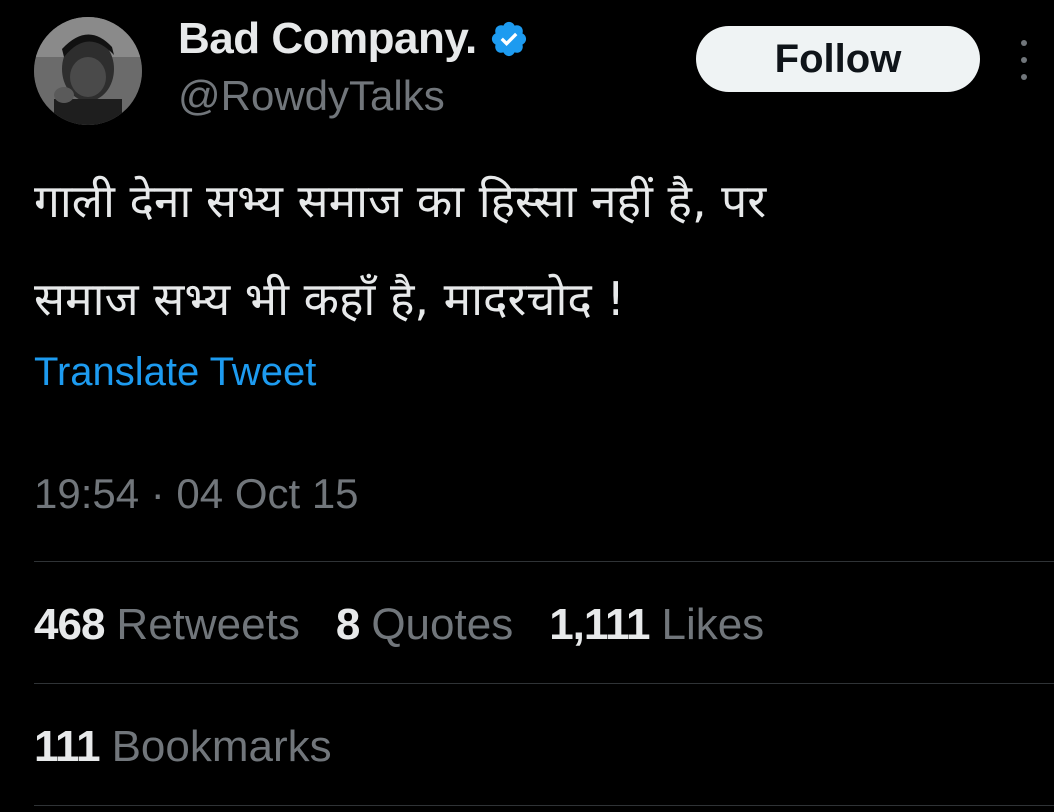 This screenshot has height=812, width=1054. What do you see at coordinates (442, 624) in the screenshot?
I see `quotes-label: Quotes` at bounding box center [442, 624].